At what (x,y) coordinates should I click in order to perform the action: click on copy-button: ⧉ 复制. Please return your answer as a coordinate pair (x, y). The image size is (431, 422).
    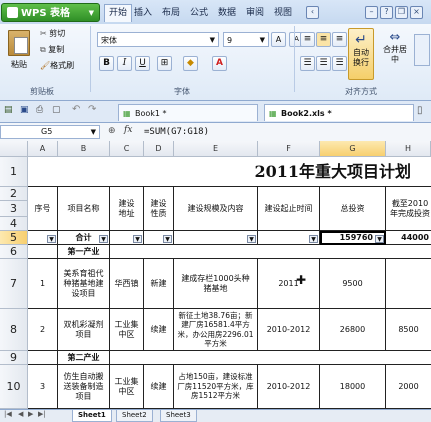
    Looking at the image, I should click on (52, 49).